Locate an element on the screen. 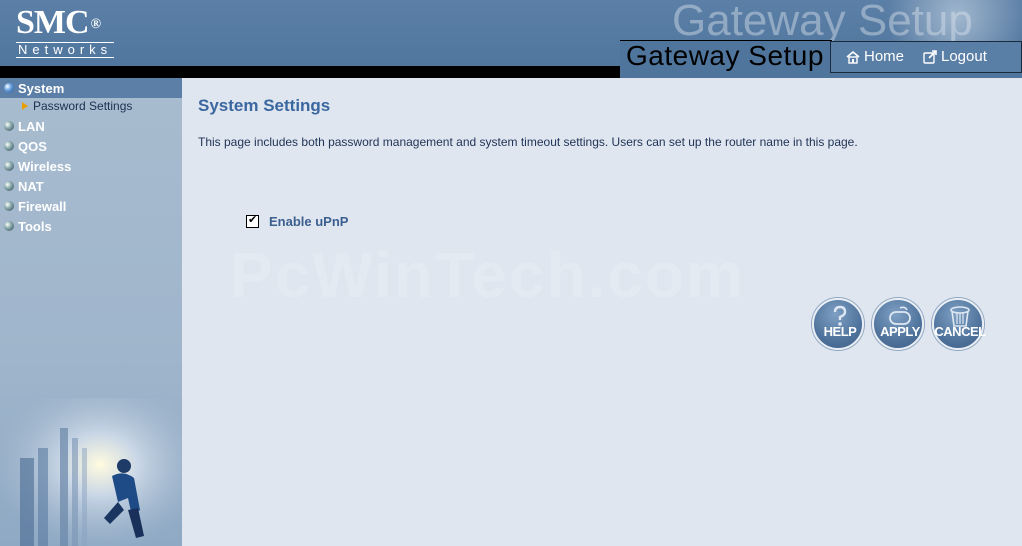 This screenshot has height=546, width=1022. logout-link-label: Logout is located at coordinates (964, 56).